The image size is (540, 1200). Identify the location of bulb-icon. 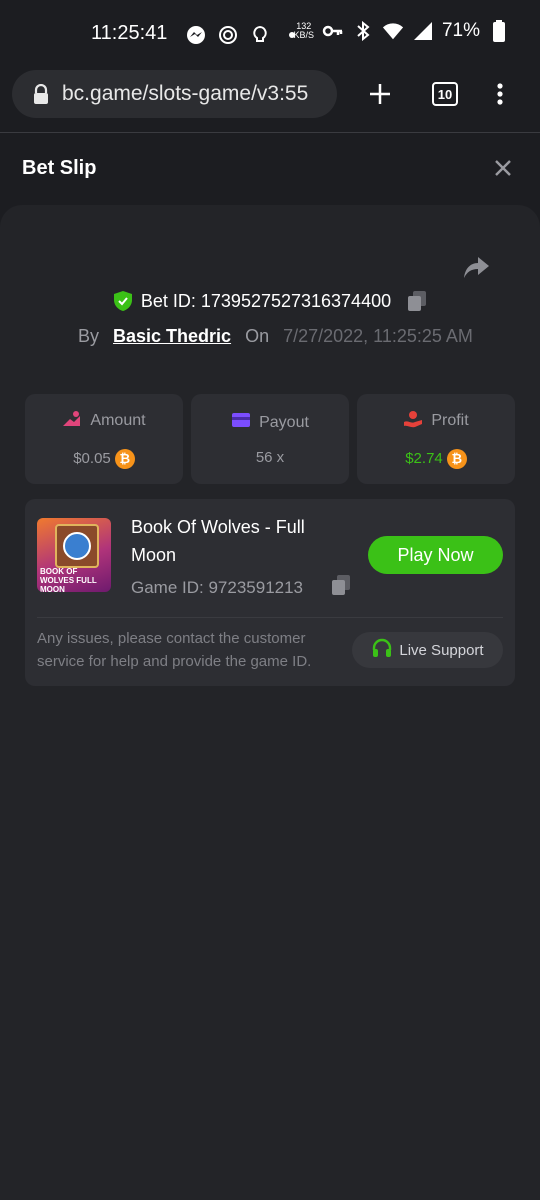
(260, 35).